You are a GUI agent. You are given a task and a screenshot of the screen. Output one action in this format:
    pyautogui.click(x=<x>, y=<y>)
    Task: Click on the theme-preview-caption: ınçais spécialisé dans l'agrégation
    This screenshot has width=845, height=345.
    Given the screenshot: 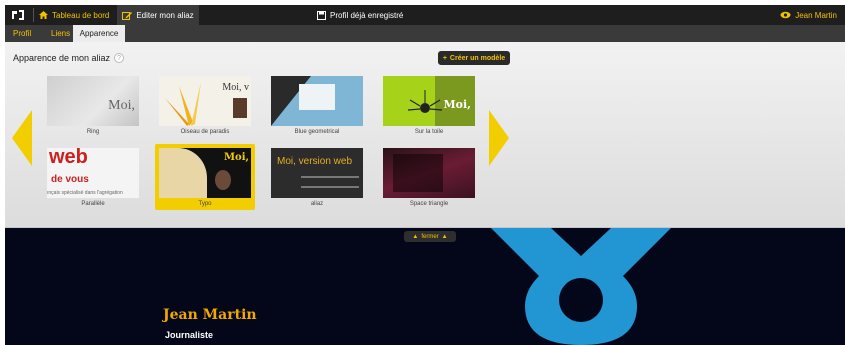 What is the action you would take?
    pyautogui.click(x=85, y=193)
    